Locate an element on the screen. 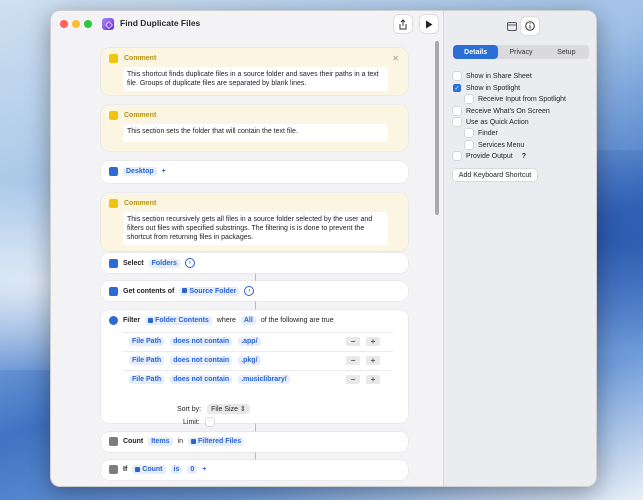 Image resolution: width=643 pixels, height=500 pixels. filter-condition-row: File Path does not contain .pkg/ − + is located at coordinates (258, 359).